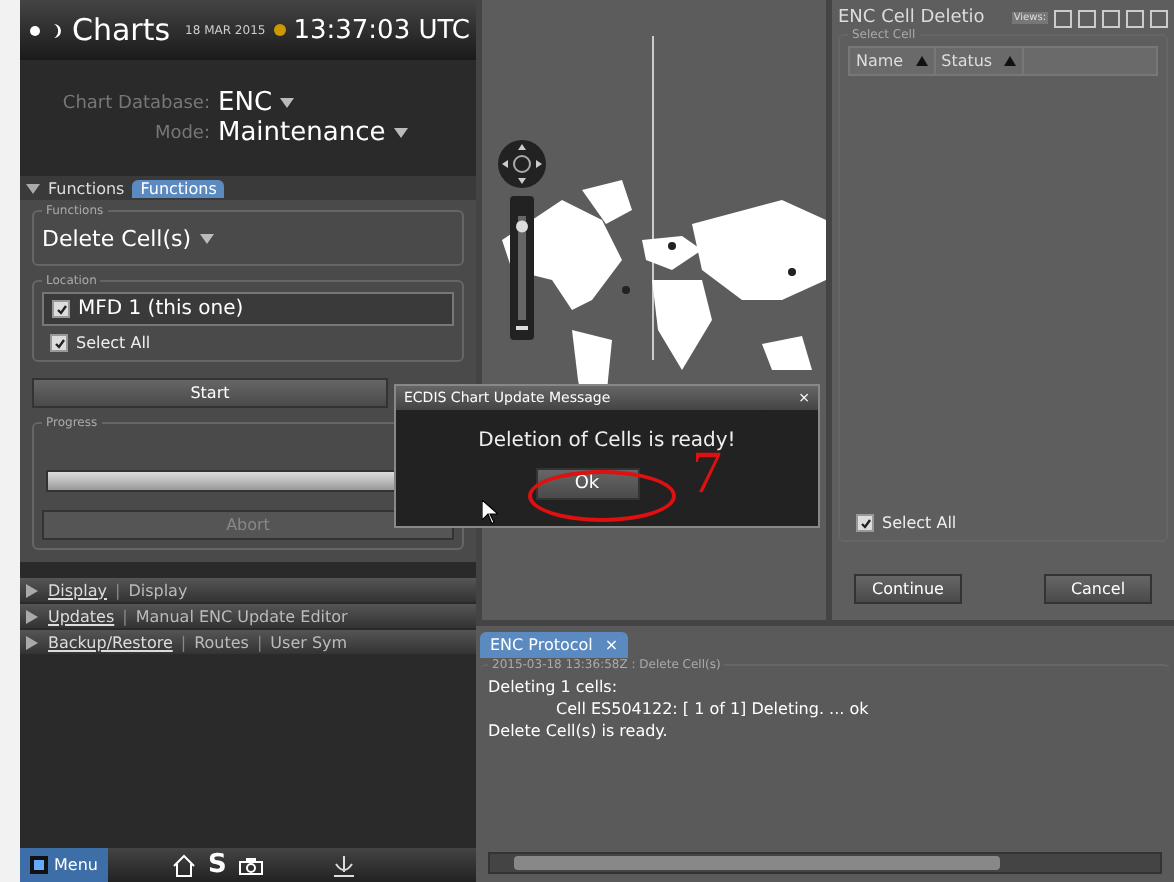 Image resolution: width=1174 pixels, height=882 pixels. Describe the element at coordinates (522, 164) in the screenshot. I see `pan-control-icon` at that location.